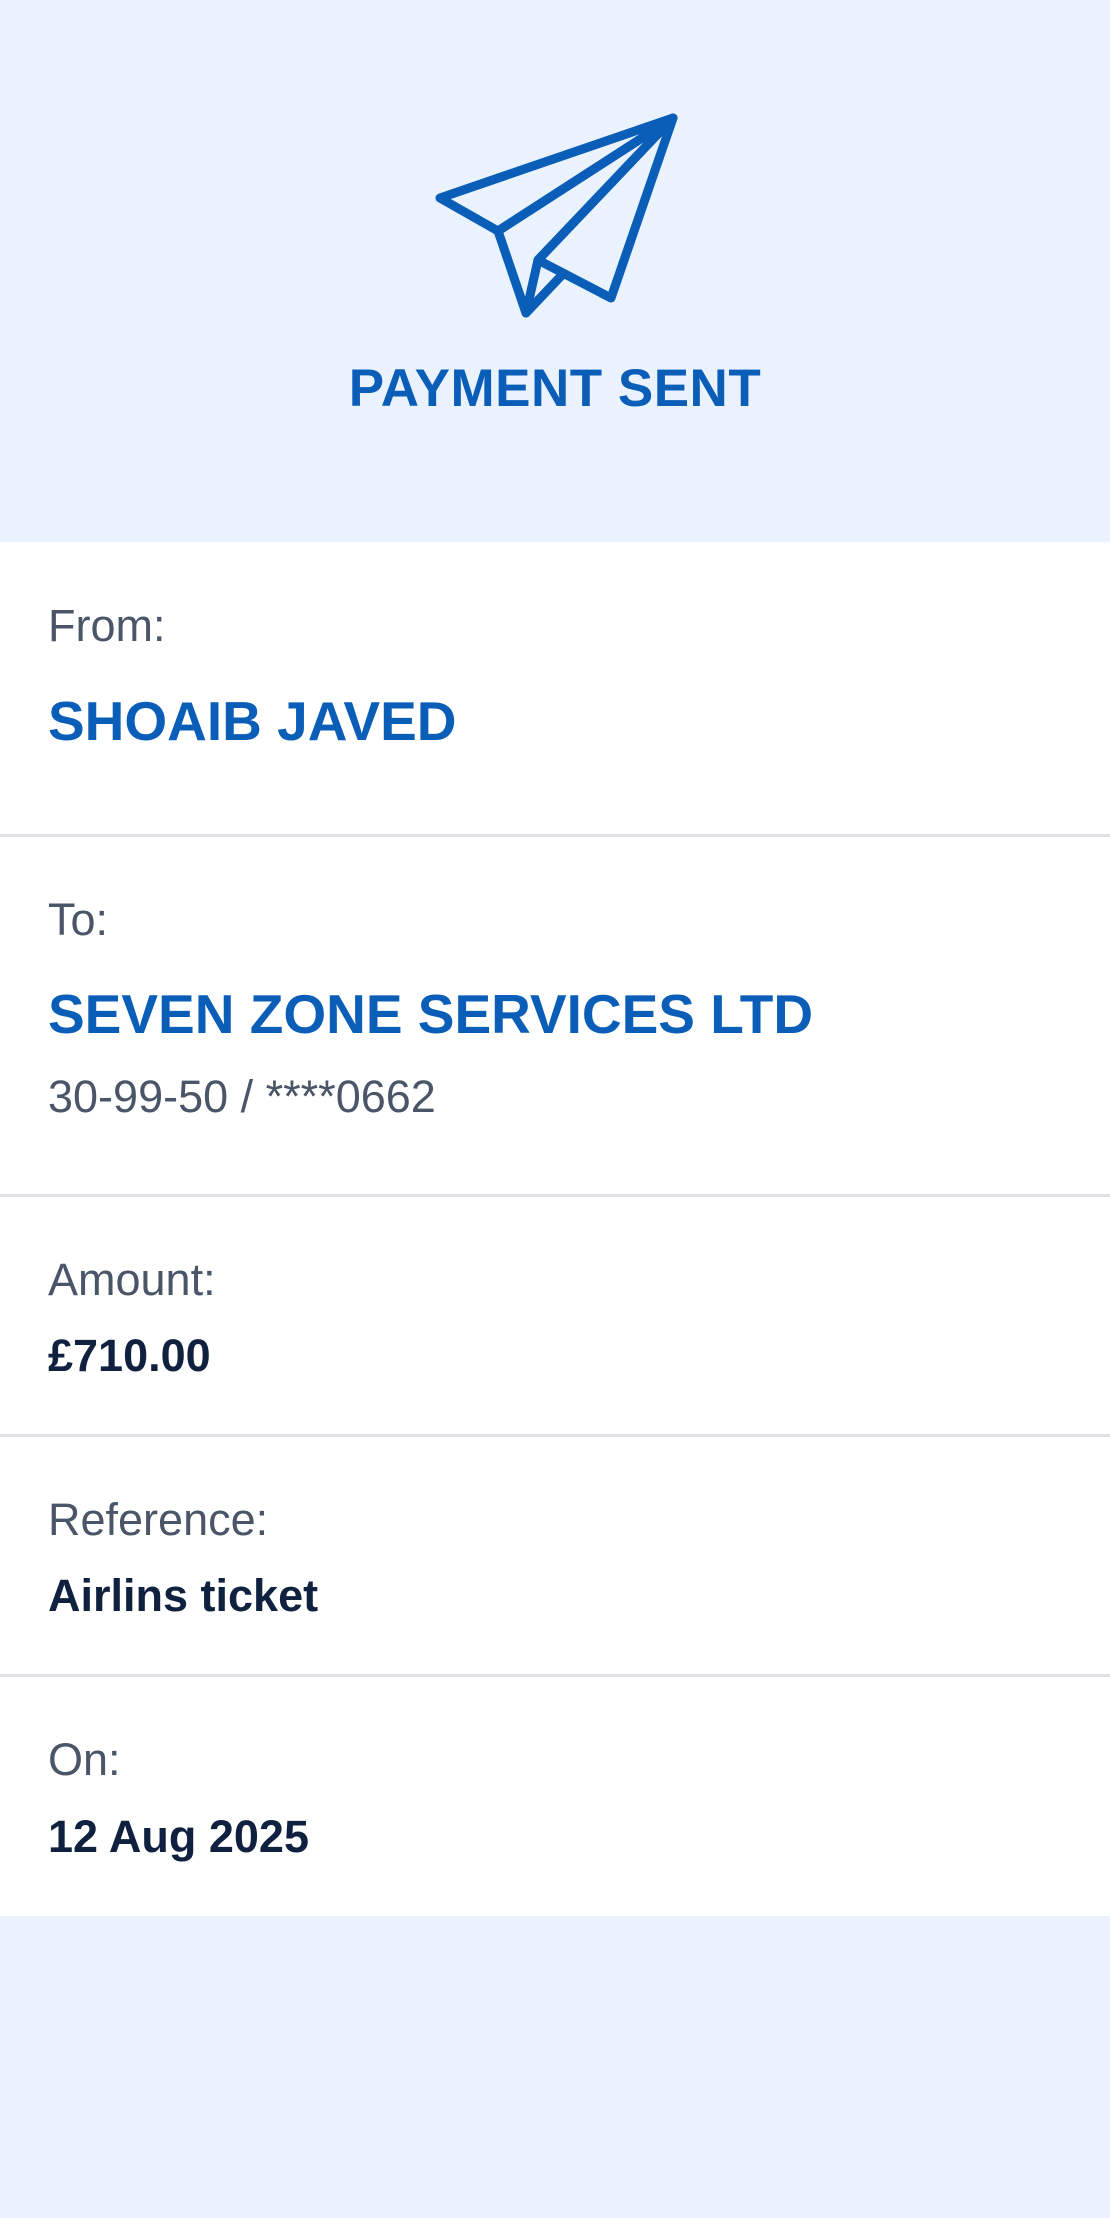 The height and width of the screenshot is (2218, 1110). Describe the element at coordinates (555, 1315) in the screenshot. I see `amount-row: Amount: £710.00` at that location.